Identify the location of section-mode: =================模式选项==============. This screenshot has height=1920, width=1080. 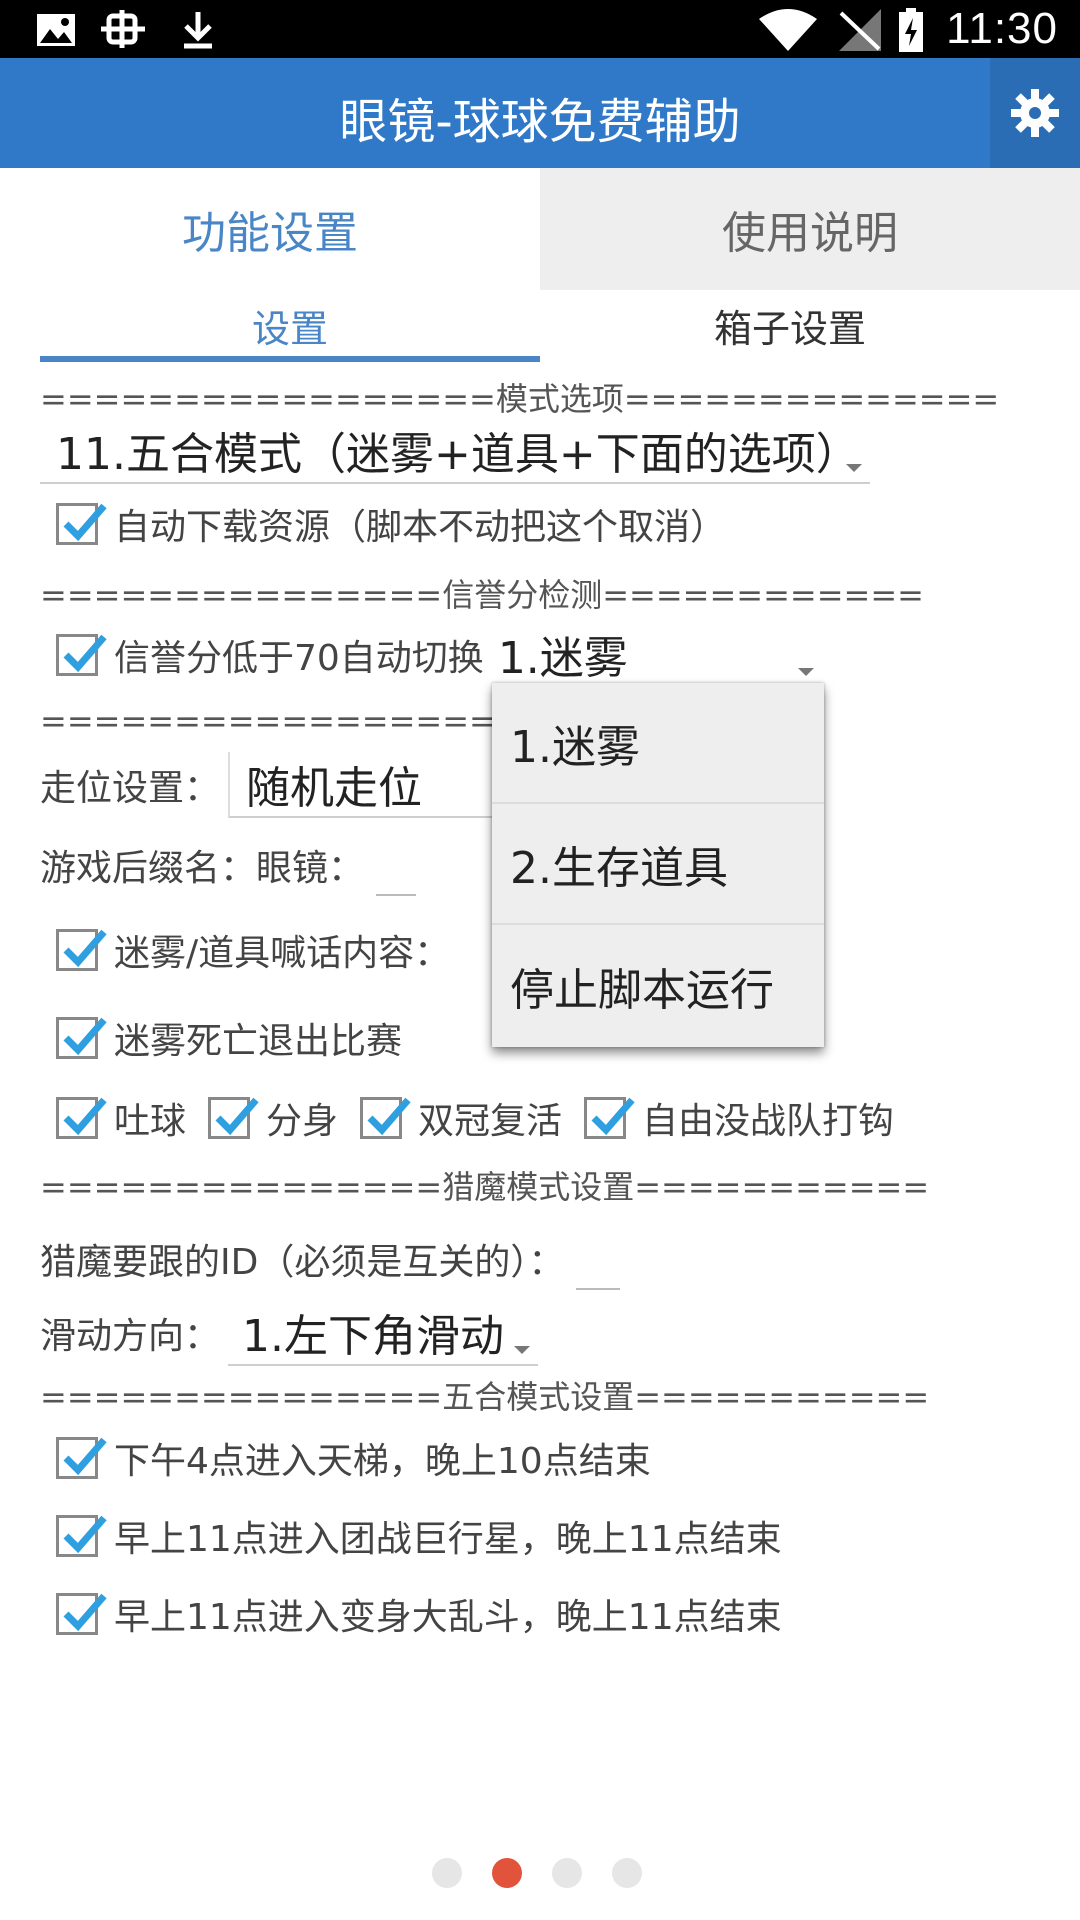
(519, 397).